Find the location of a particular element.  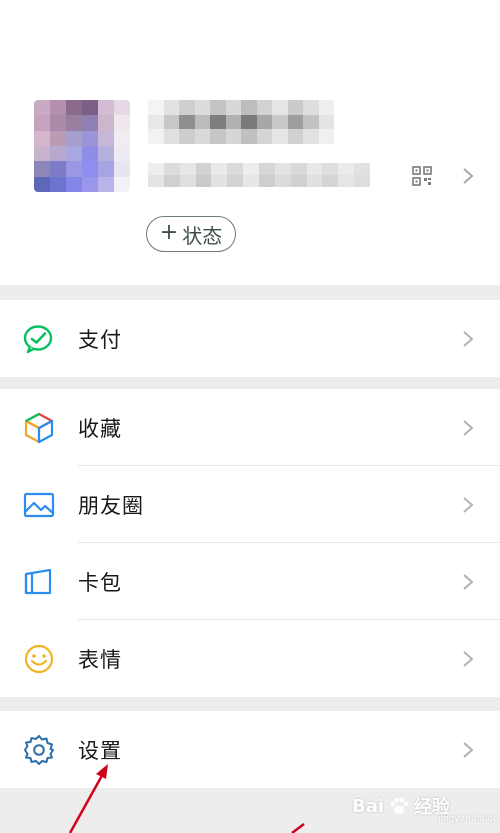

menu-item-stickers: 表情 is located at coordinates (250, 658).